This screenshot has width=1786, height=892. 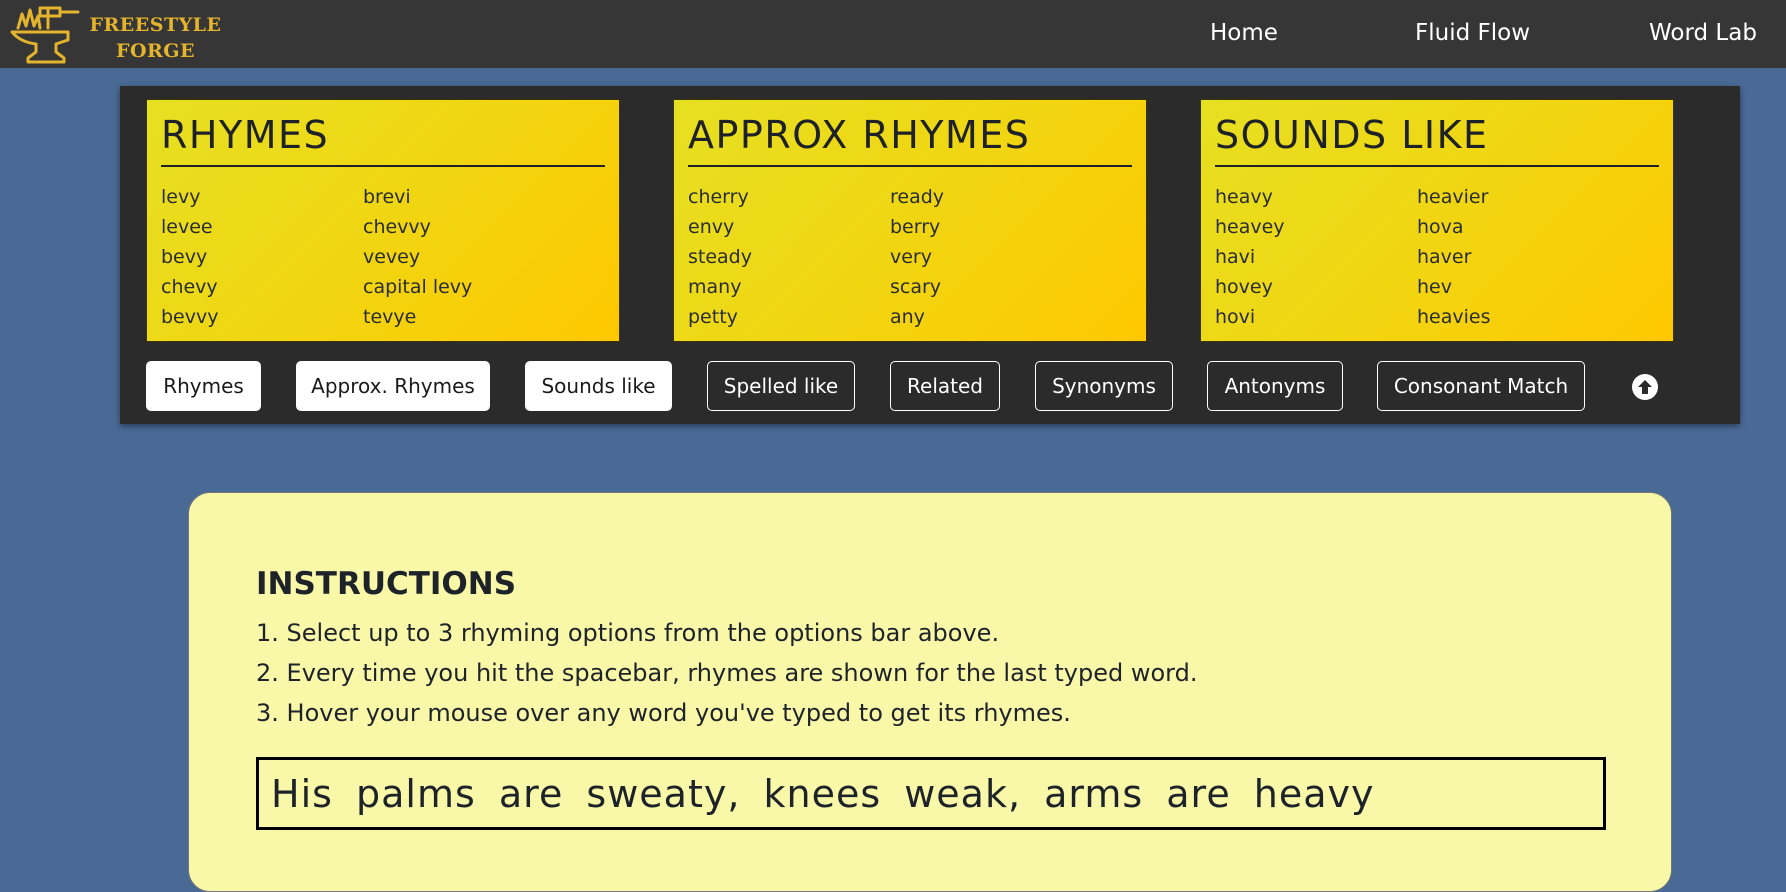 What do you see at coordinates (789, 257) in the screenshot?
I see `approx-rhyme-word: steady` at bounding box center [789, 257].